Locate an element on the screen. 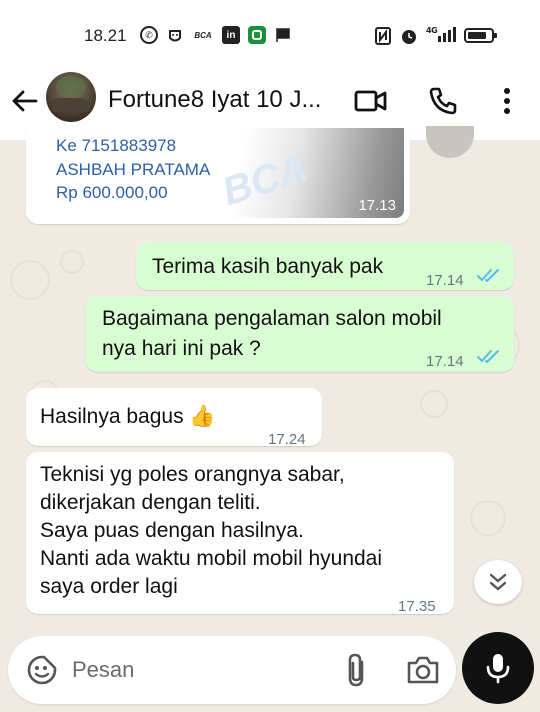 The image size is (540, 712). receipt-amount: Rp 600.000,00 is located at coordinates (112, 192).